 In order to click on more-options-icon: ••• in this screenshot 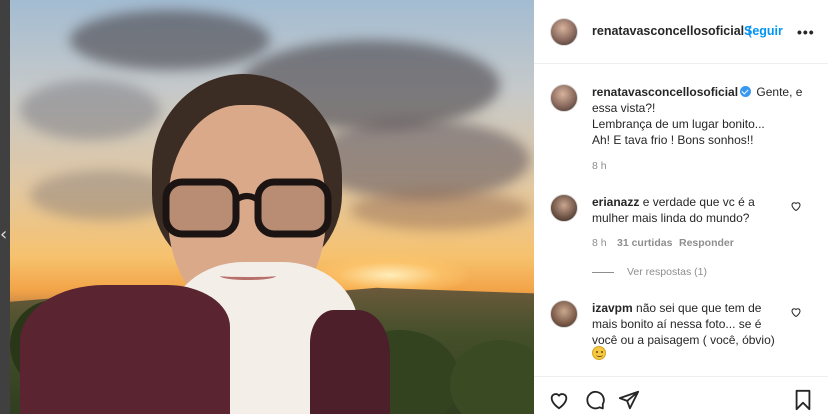, I will do `click(806, 32)`.